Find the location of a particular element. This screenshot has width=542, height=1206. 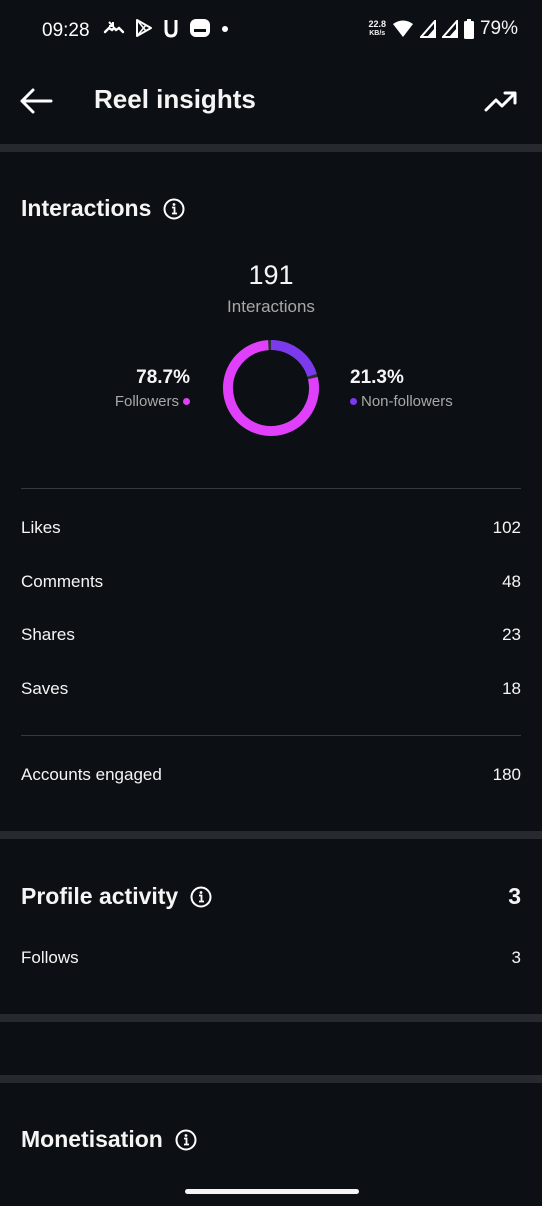

followers-donut-chart is located at coordinates (271, 388).